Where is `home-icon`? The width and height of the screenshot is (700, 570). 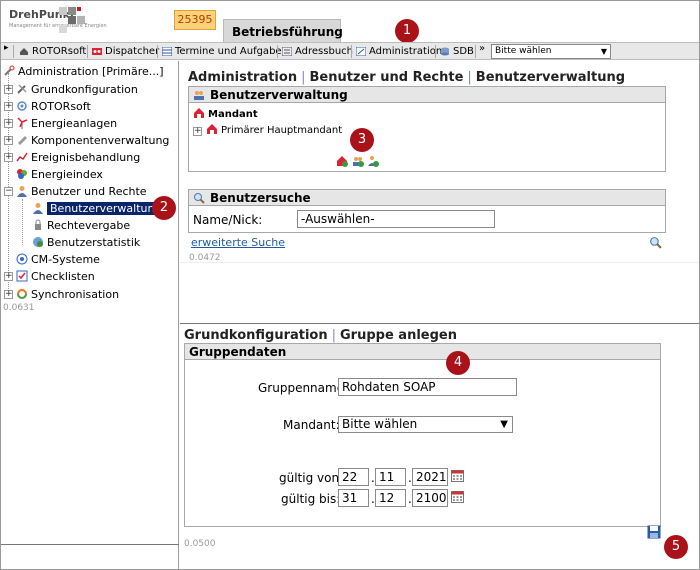
home-icon is located at coordinates (24, 51).